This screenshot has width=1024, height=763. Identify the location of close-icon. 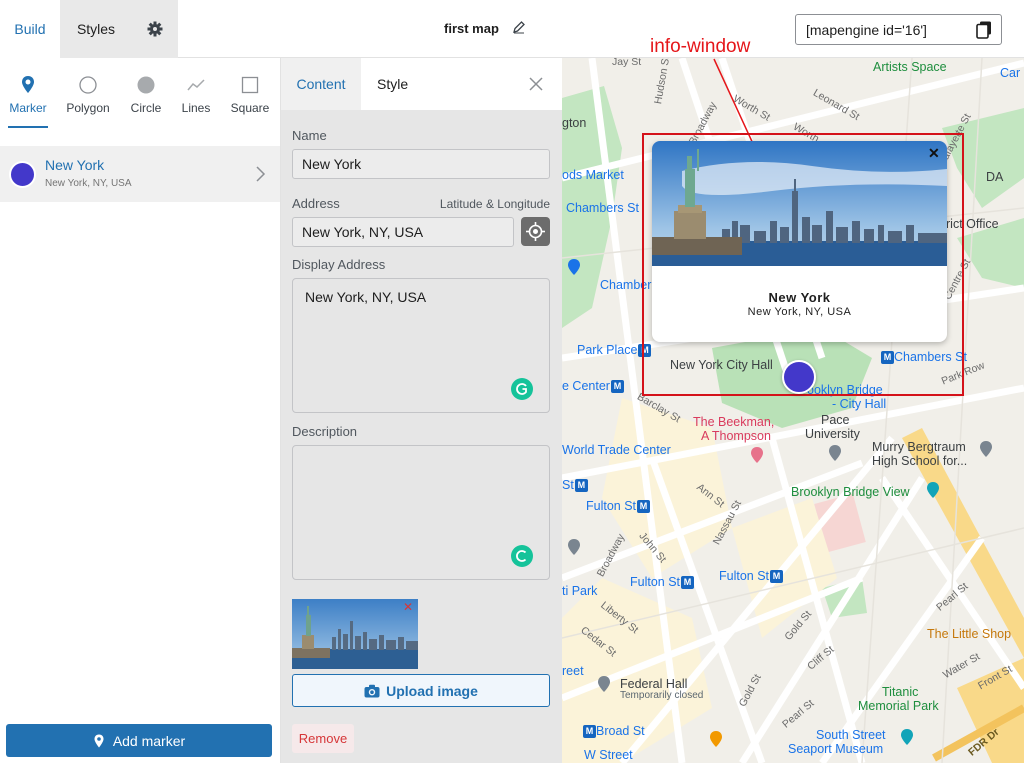
(536, 84).